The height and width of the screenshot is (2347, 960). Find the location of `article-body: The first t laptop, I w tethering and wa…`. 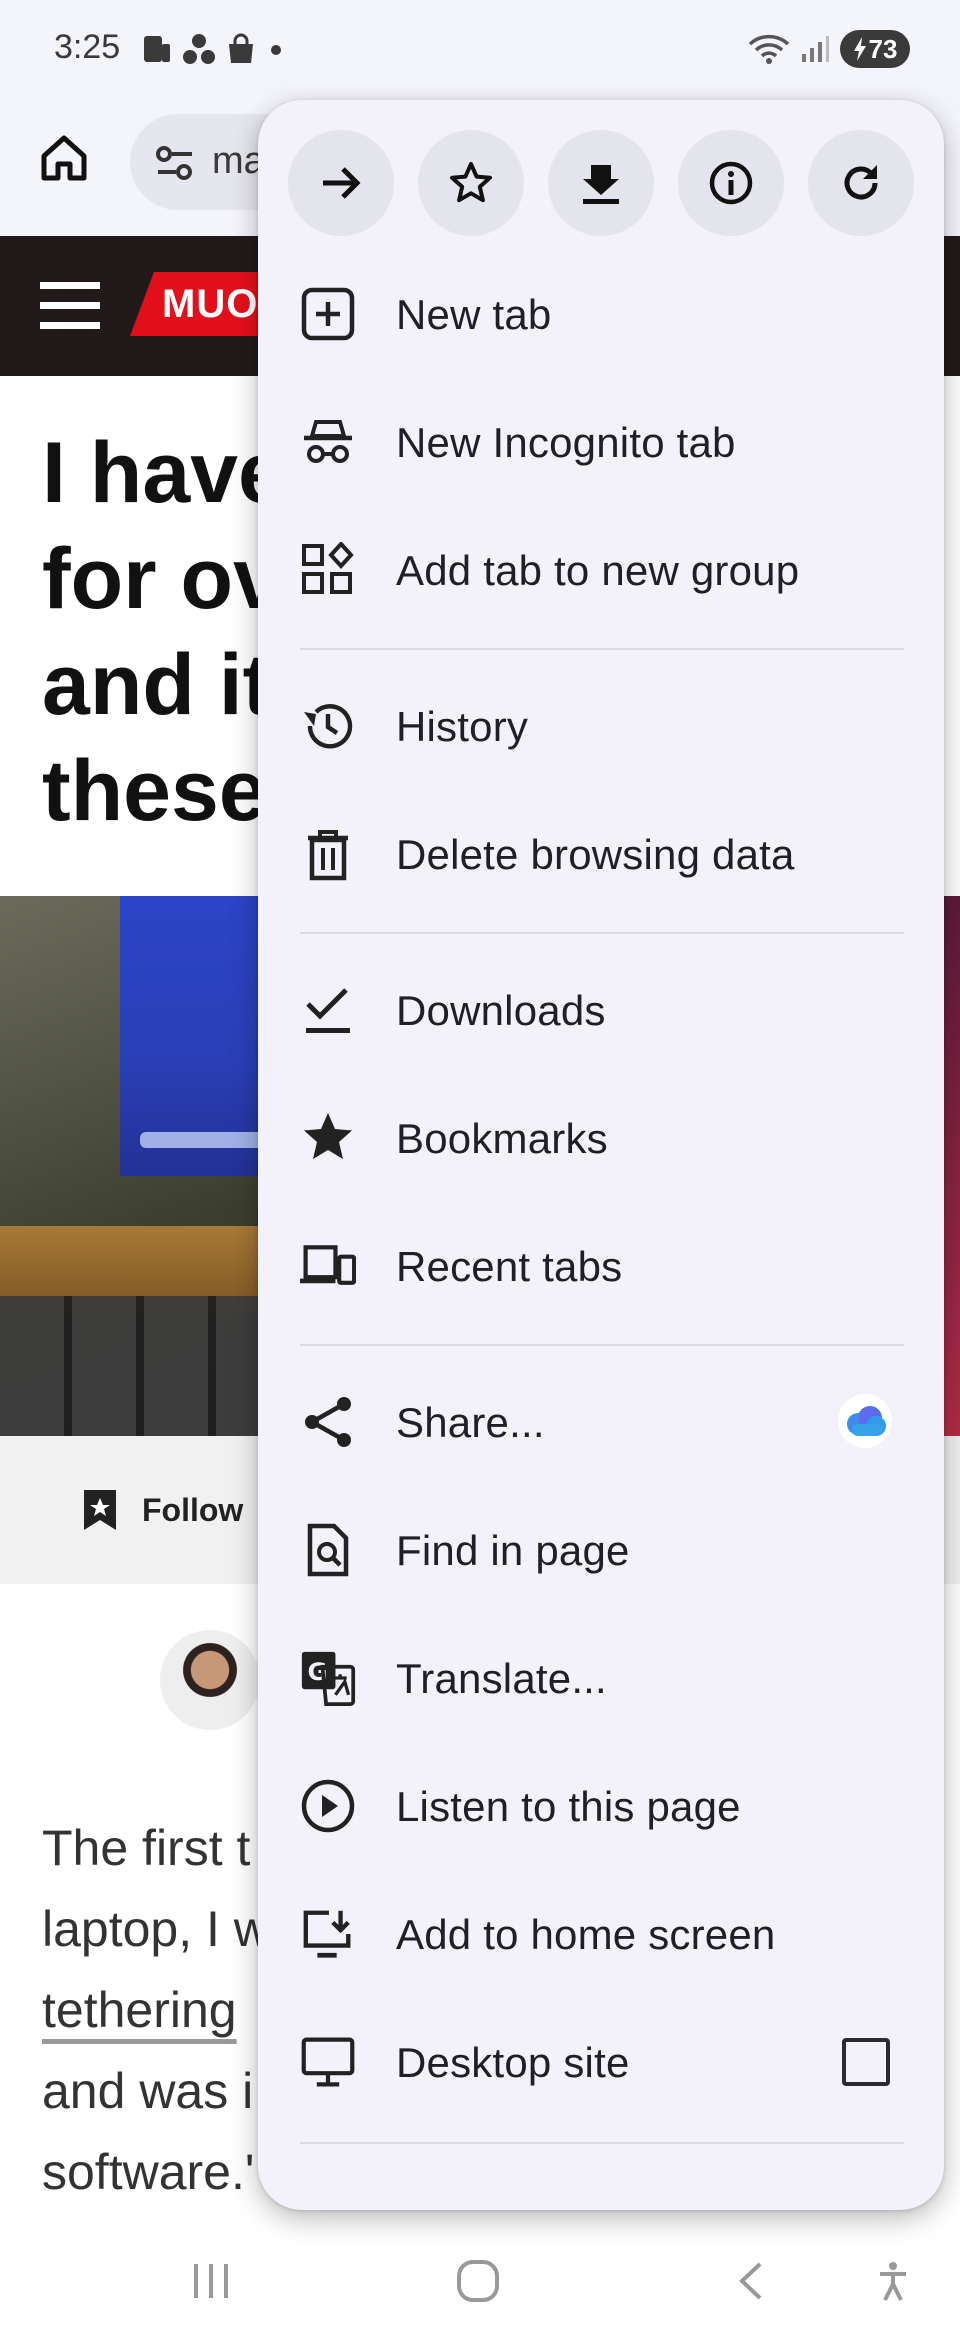

article-body: The first t laptop, I w tethering and wa… is located at coordinates (156, 2010).